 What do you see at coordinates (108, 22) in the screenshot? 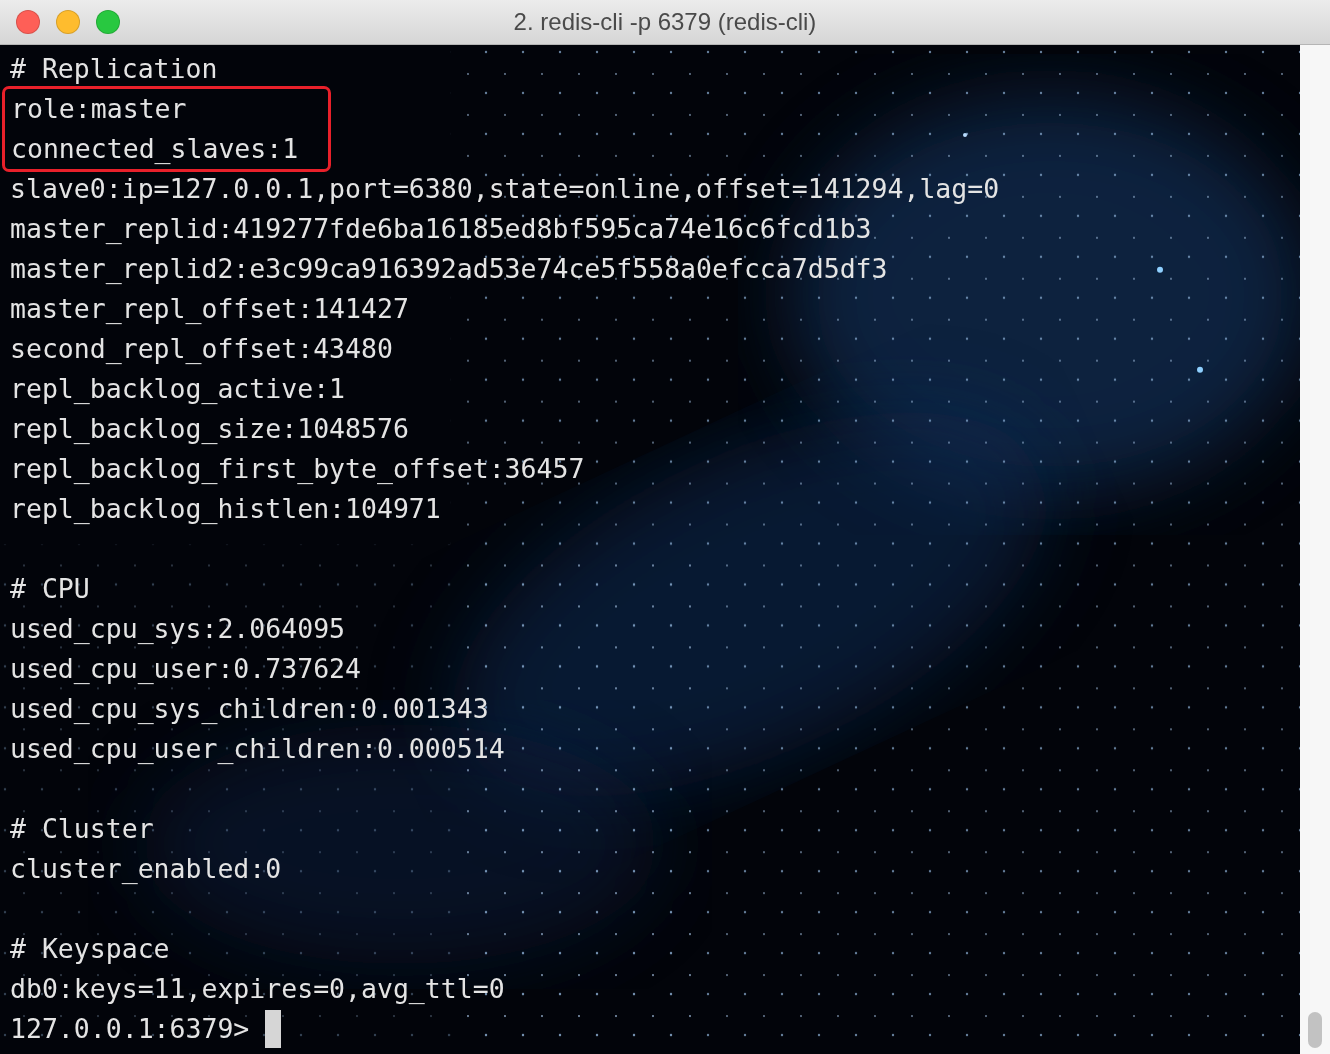
I see `maximize-button` at bounding box center [108, 22].